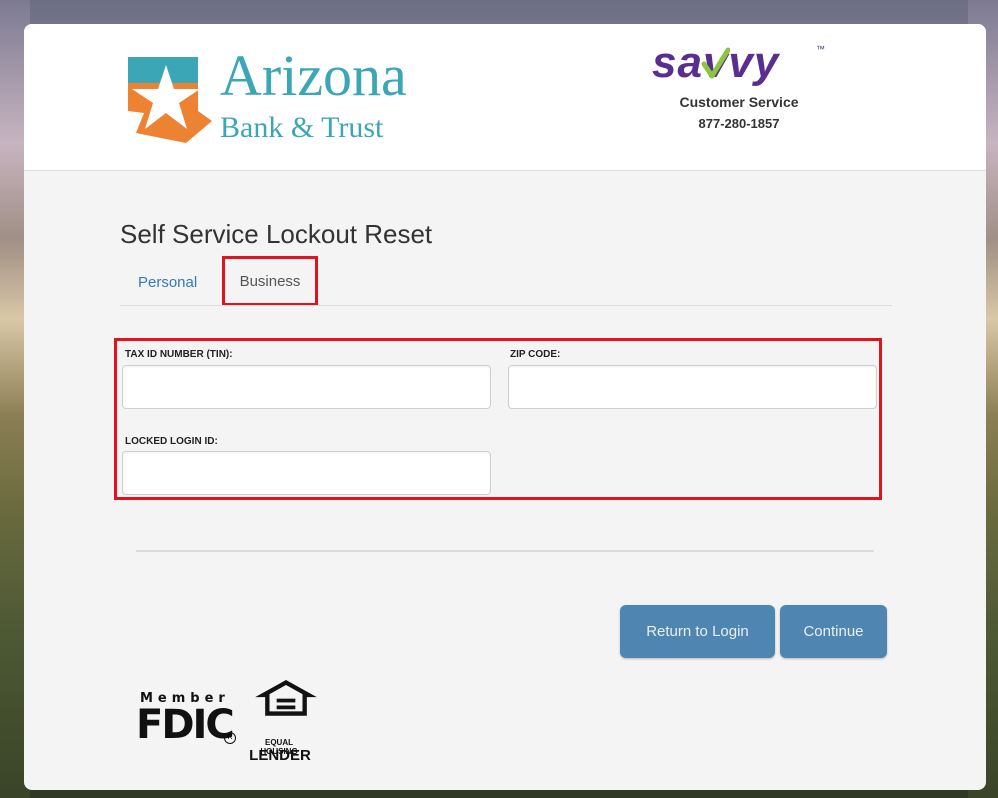 The image size is (998, 798). I want to click on return-to-login-button: Return to Login, so click(697, 631).